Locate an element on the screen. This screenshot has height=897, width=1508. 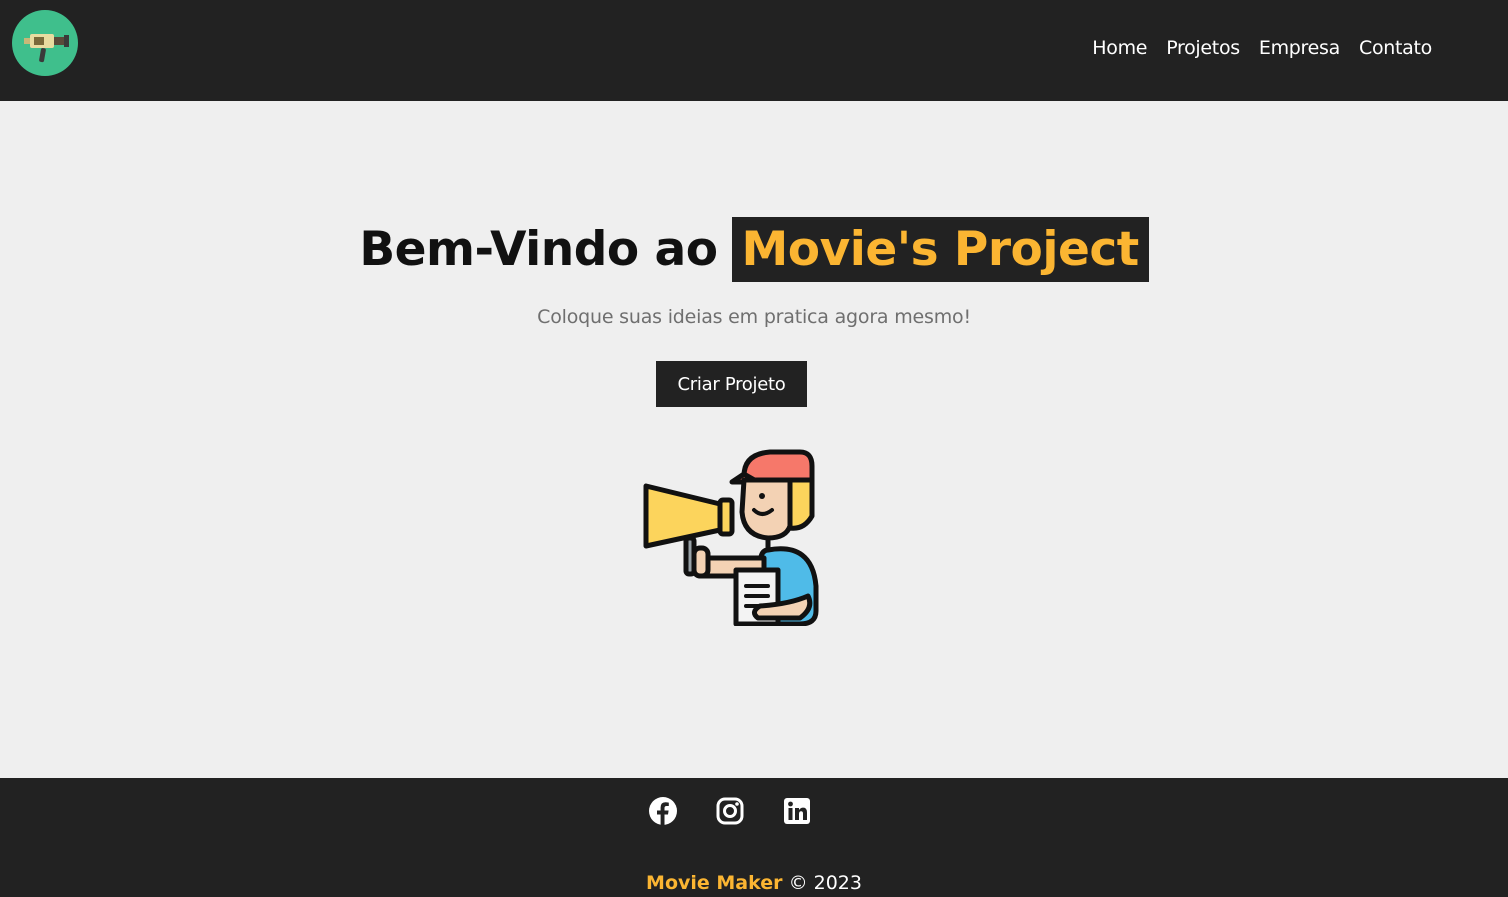
nav-link-projetos: Projetos is located at coordinates (1203, 48).